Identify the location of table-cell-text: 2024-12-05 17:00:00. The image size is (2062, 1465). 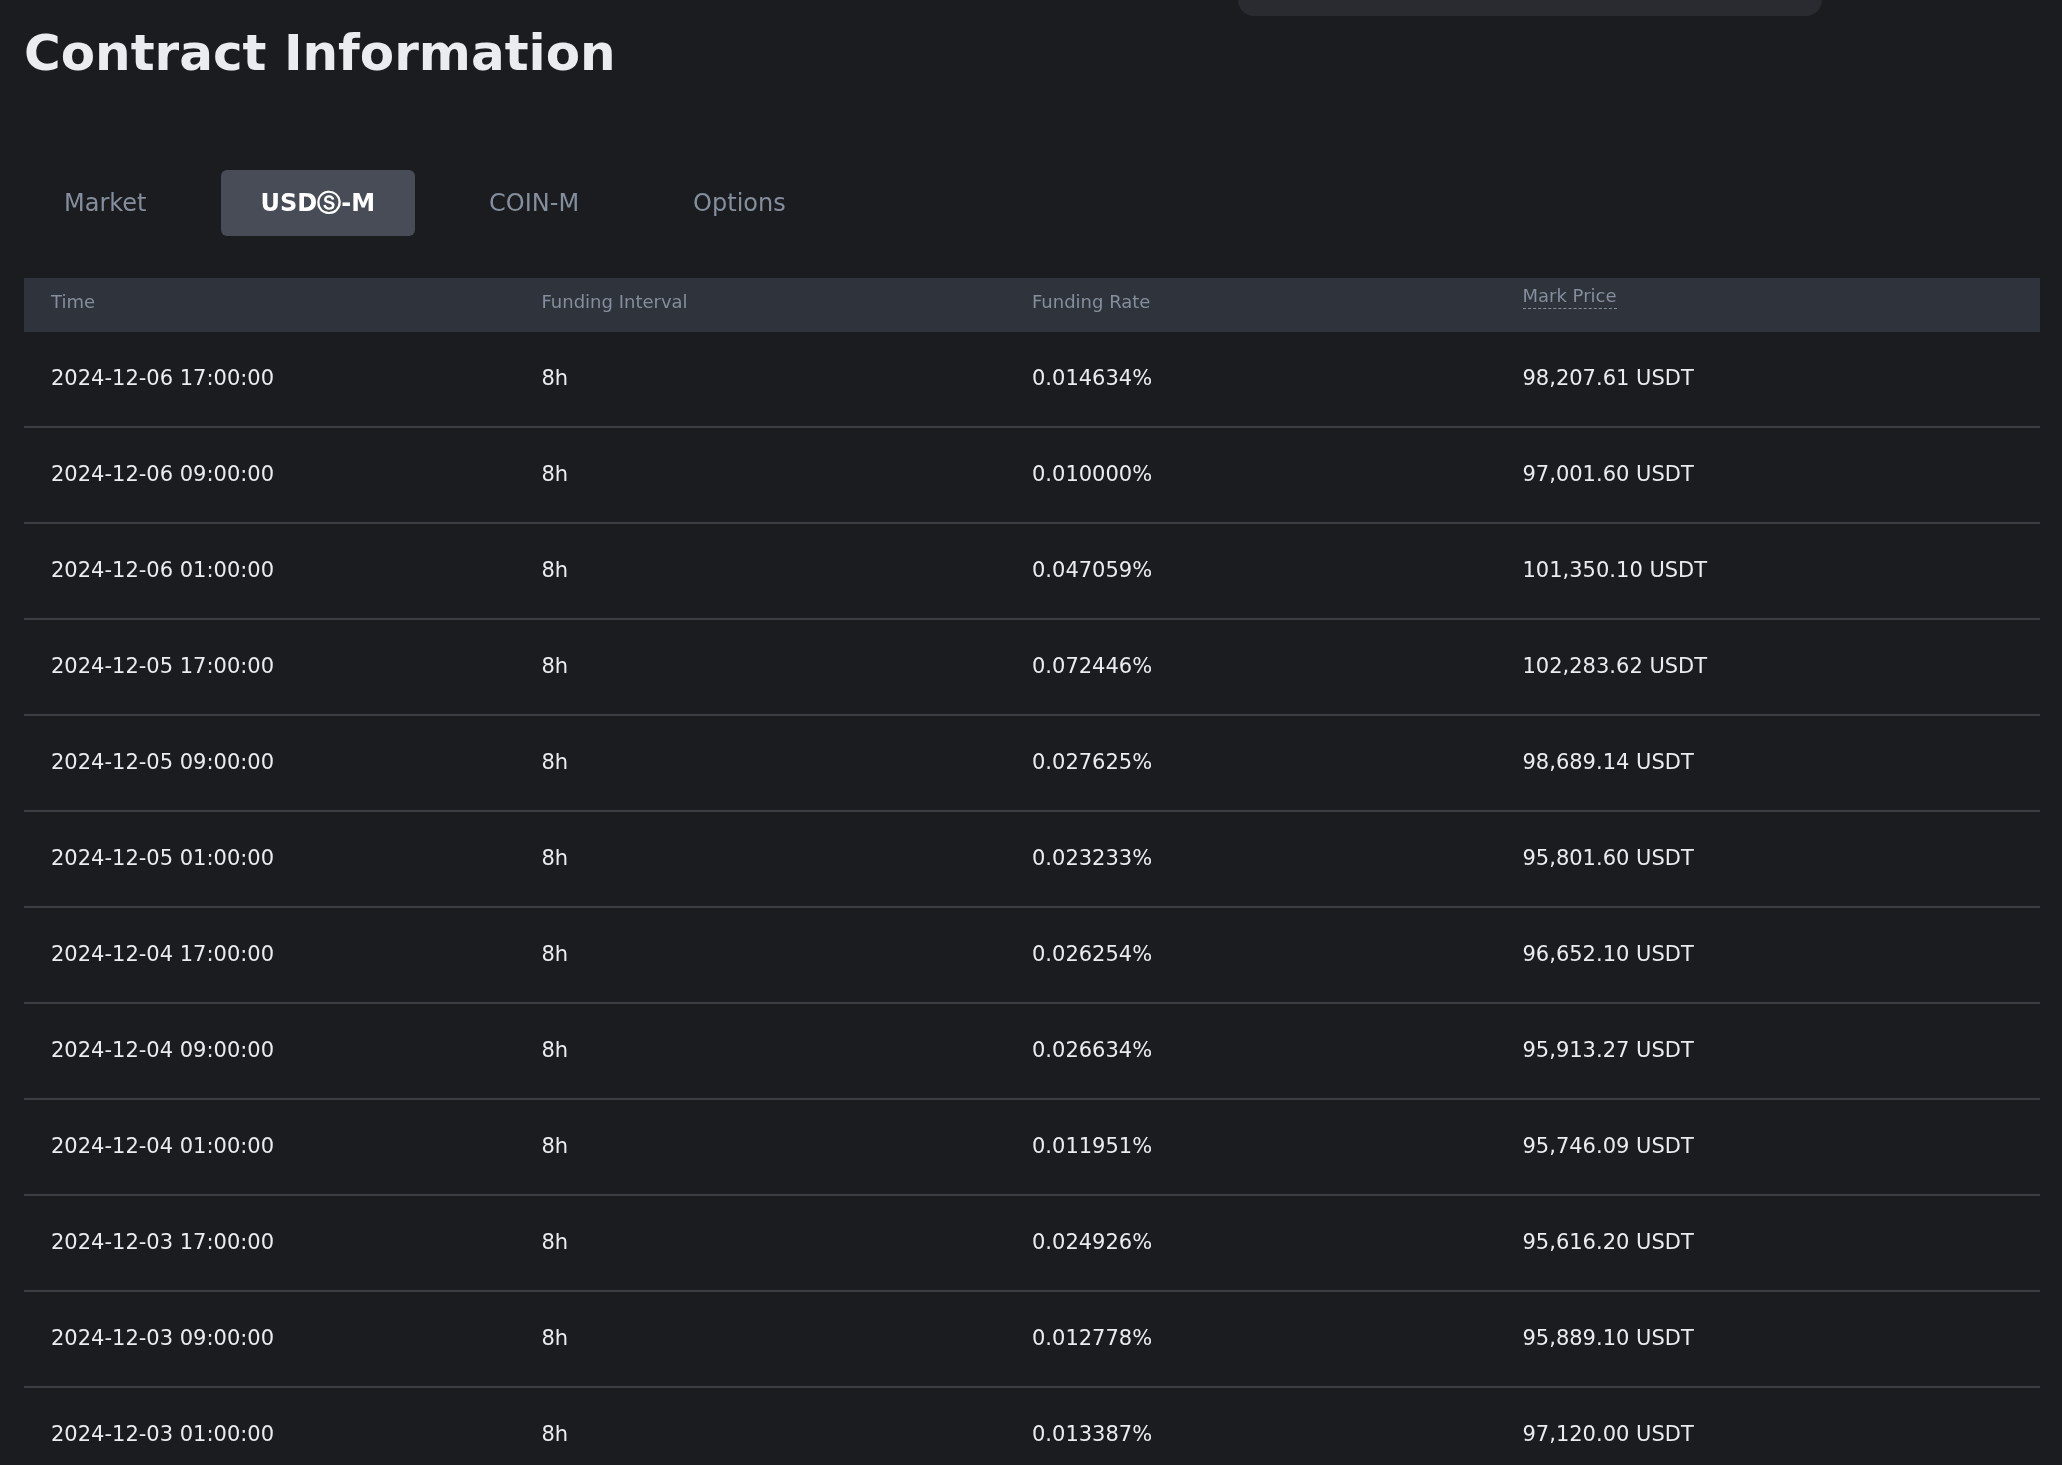
(163, 667).